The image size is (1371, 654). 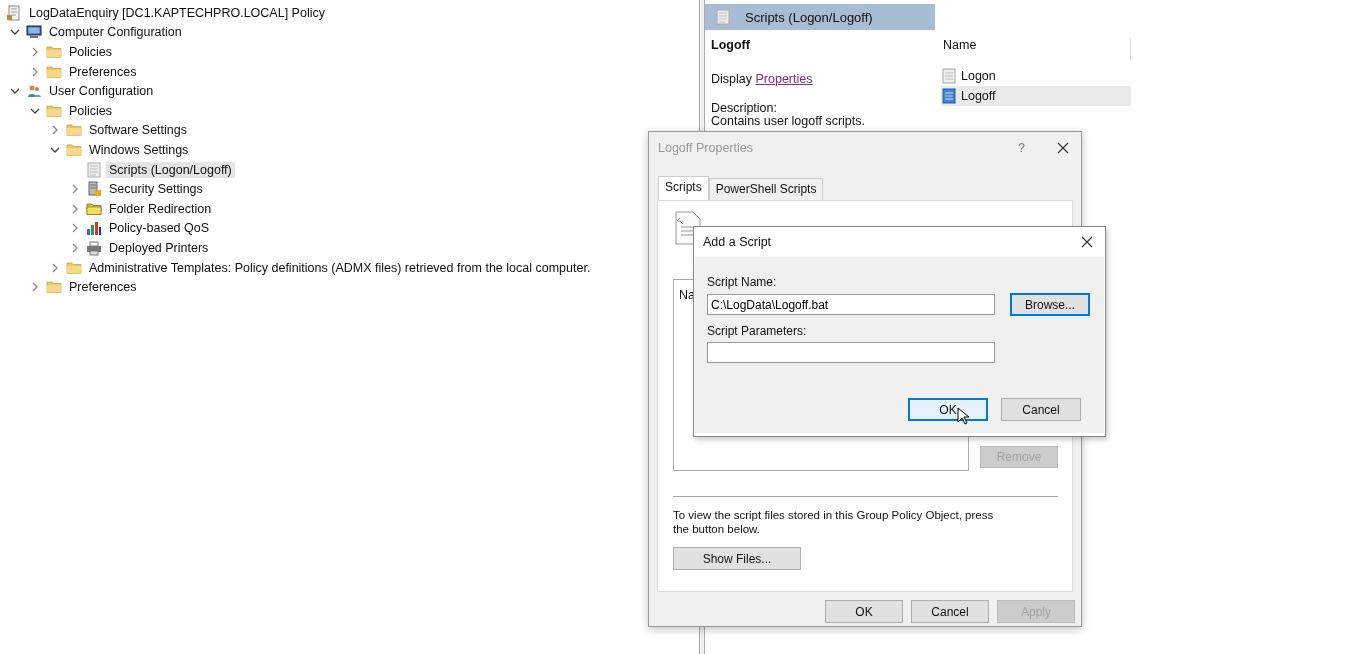 I want to click on field-label: Script Name:, so click(x=742, y=282).